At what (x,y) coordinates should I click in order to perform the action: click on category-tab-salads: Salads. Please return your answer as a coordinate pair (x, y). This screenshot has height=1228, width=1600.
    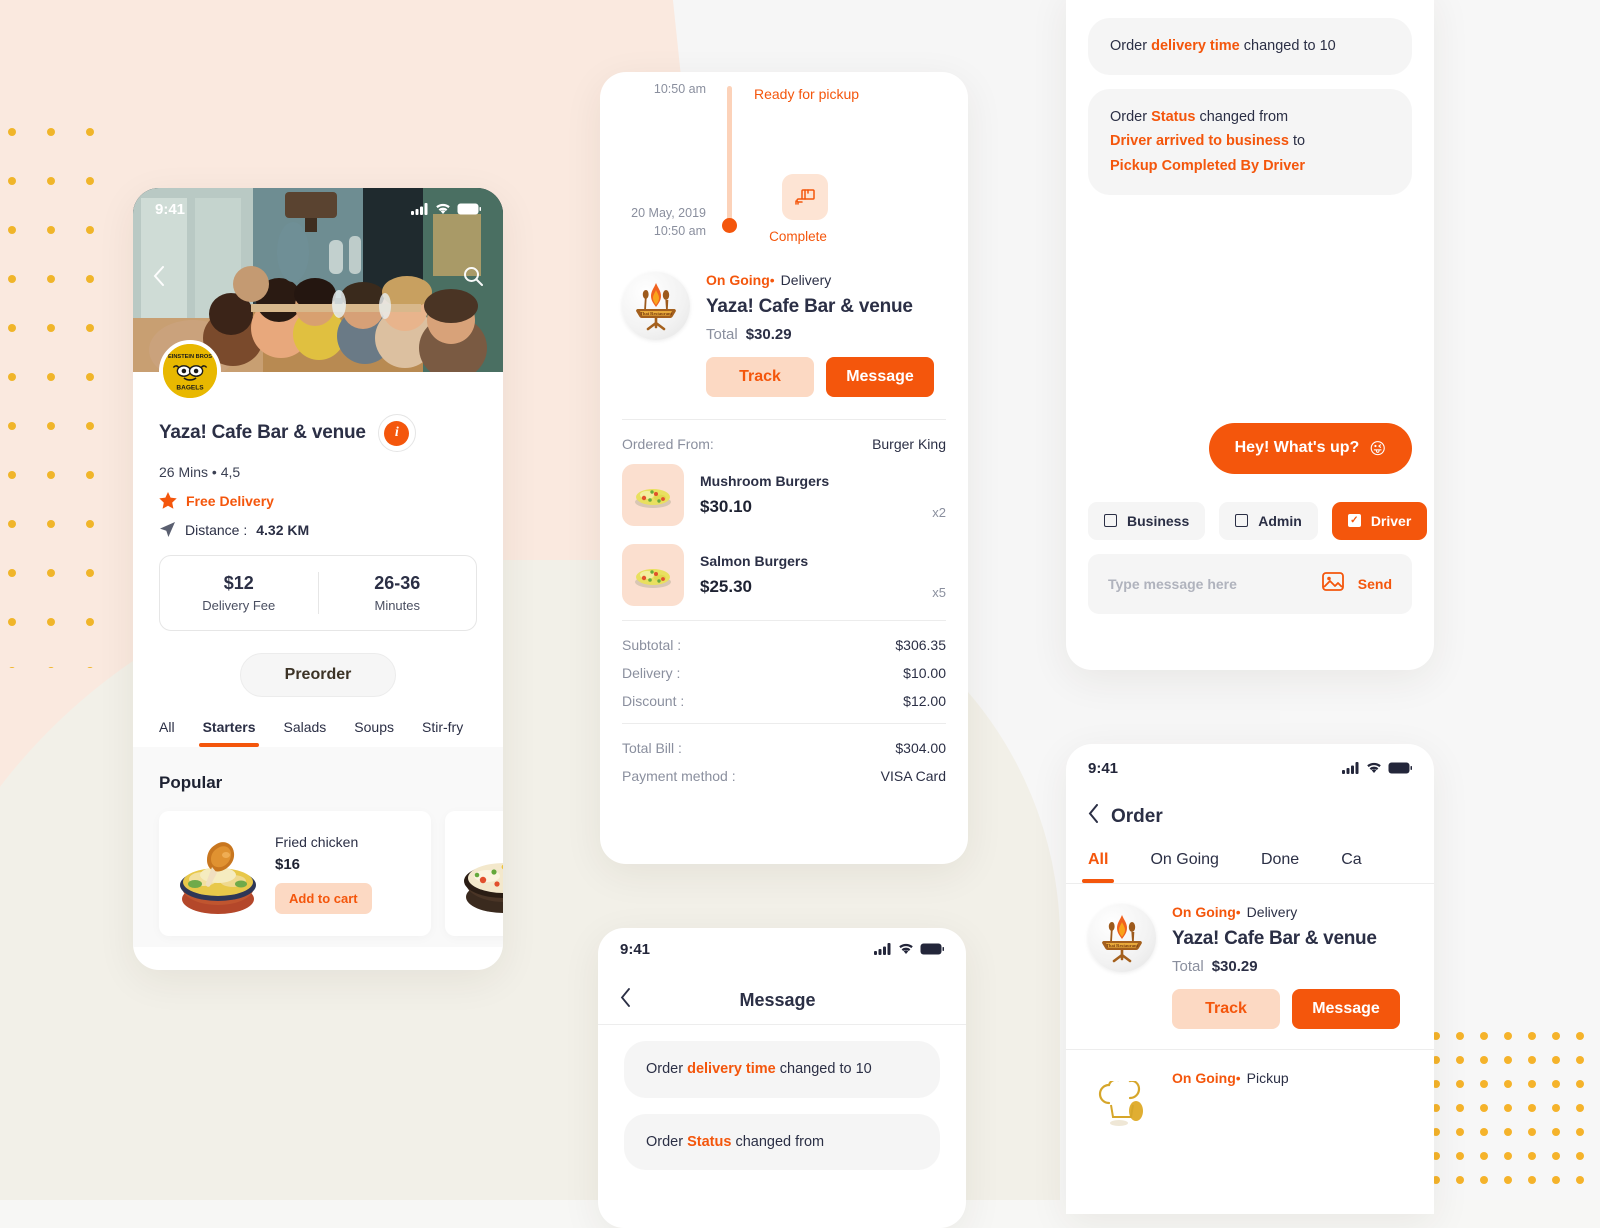
    Looking at the image, I should click on (304, 733).